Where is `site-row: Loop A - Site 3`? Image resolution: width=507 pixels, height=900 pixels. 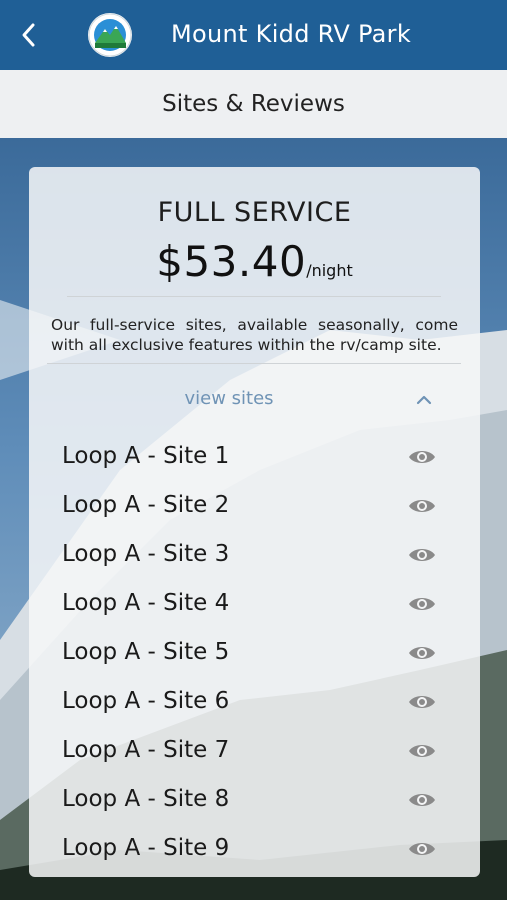 site-row: Loop A - Site 3 is located at coordinates (254, 555).